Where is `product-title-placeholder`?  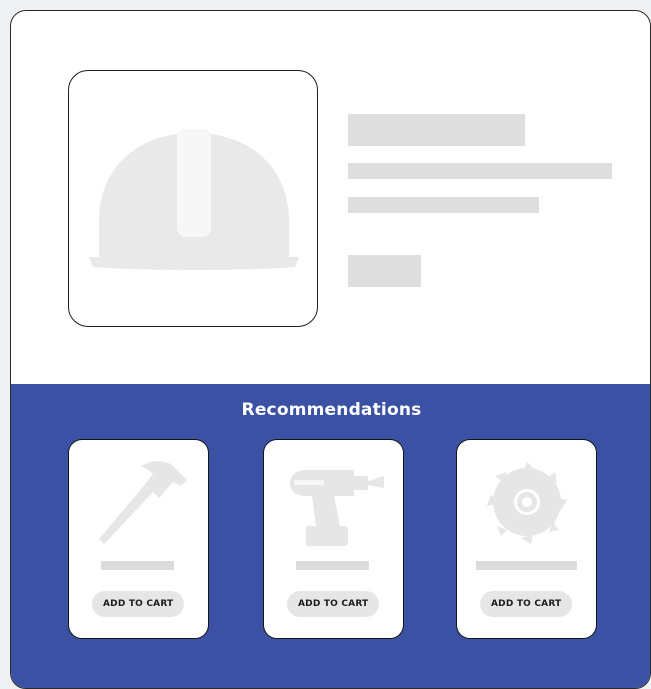
product-title-placeholder is located at coordinates (436, 130).